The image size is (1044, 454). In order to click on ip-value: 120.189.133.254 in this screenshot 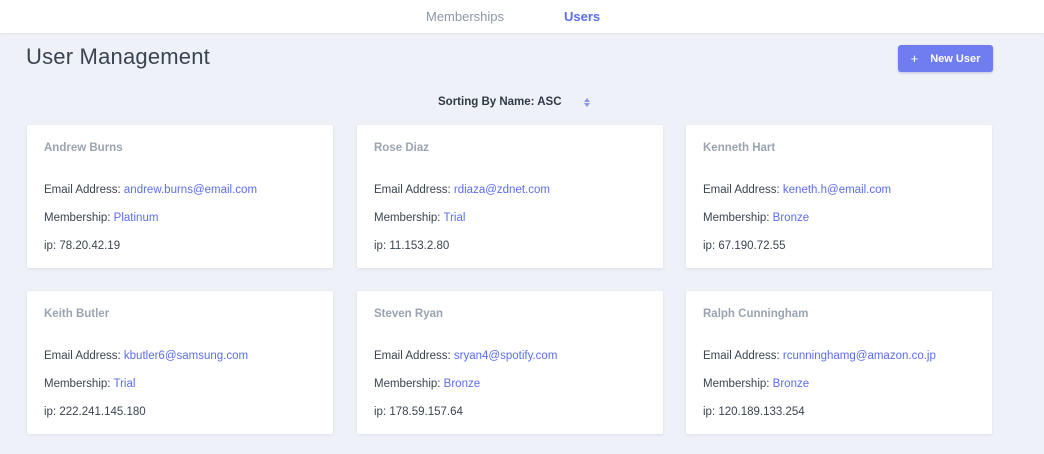, I will do `click(761, 412)`.